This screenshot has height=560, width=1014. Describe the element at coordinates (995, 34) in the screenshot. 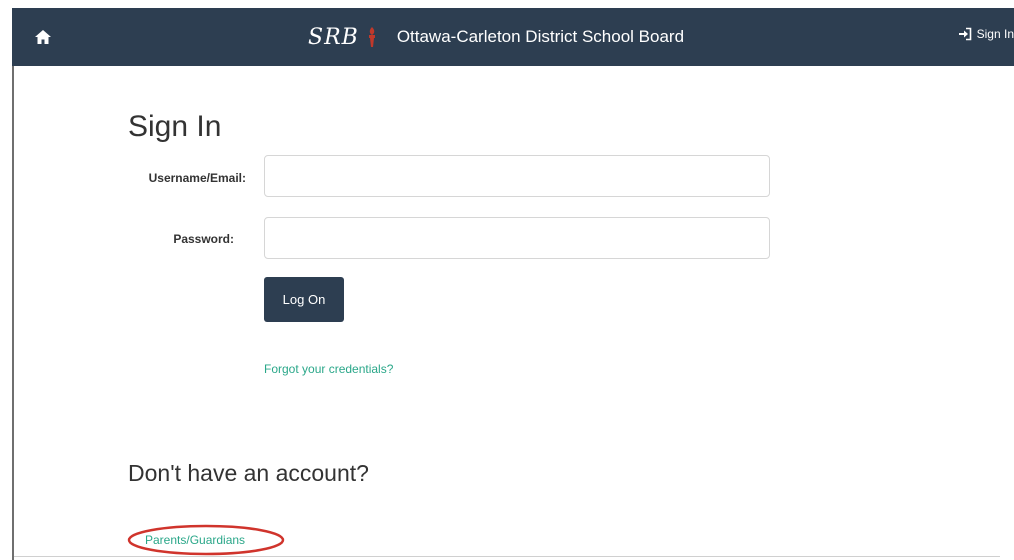

I see `nav-signin-label: Sign In` at that location.